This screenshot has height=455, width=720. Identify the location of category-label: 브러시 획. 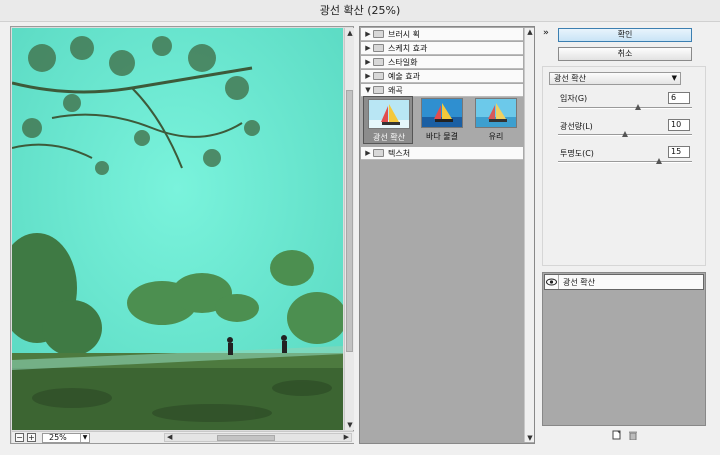
(404, 34).